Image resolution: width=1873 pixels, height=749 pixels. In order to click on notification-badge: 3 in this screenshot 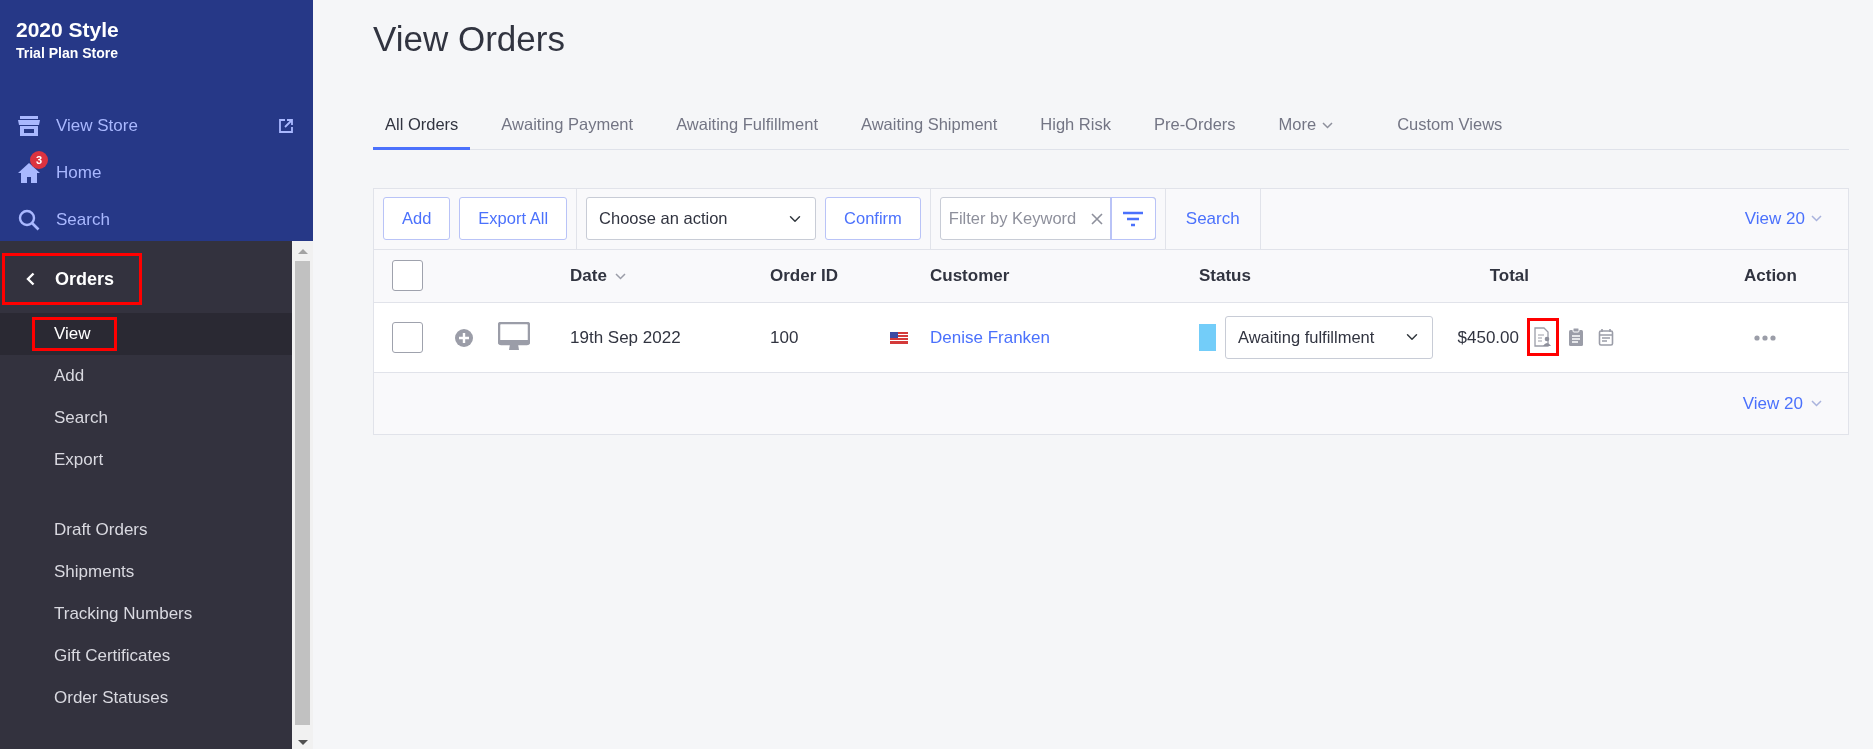, I will do `click(39, 160)`.